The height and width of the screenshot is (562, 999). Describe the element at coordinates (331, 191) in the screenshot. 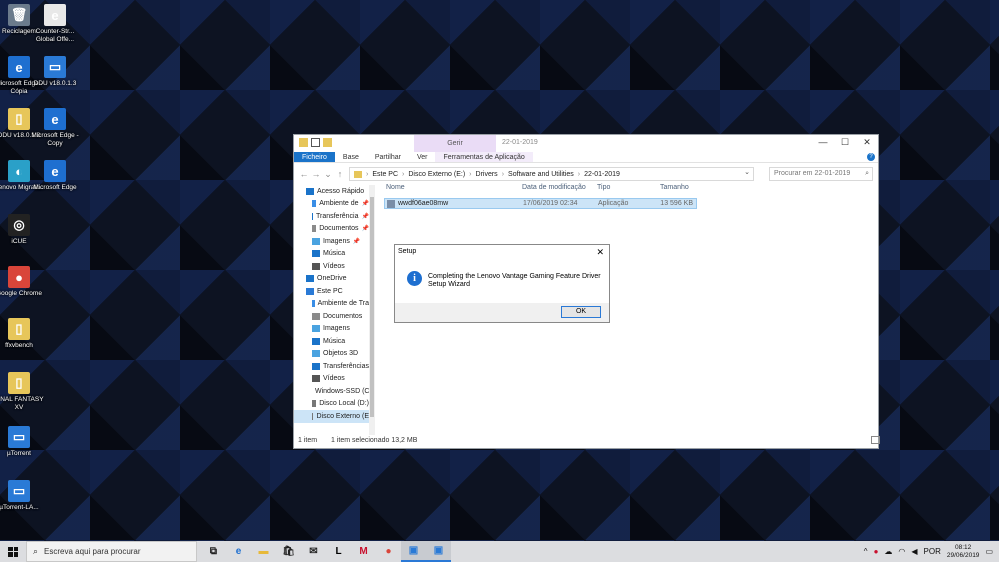

I see `nav-item: Acesso Rápido` at that location.